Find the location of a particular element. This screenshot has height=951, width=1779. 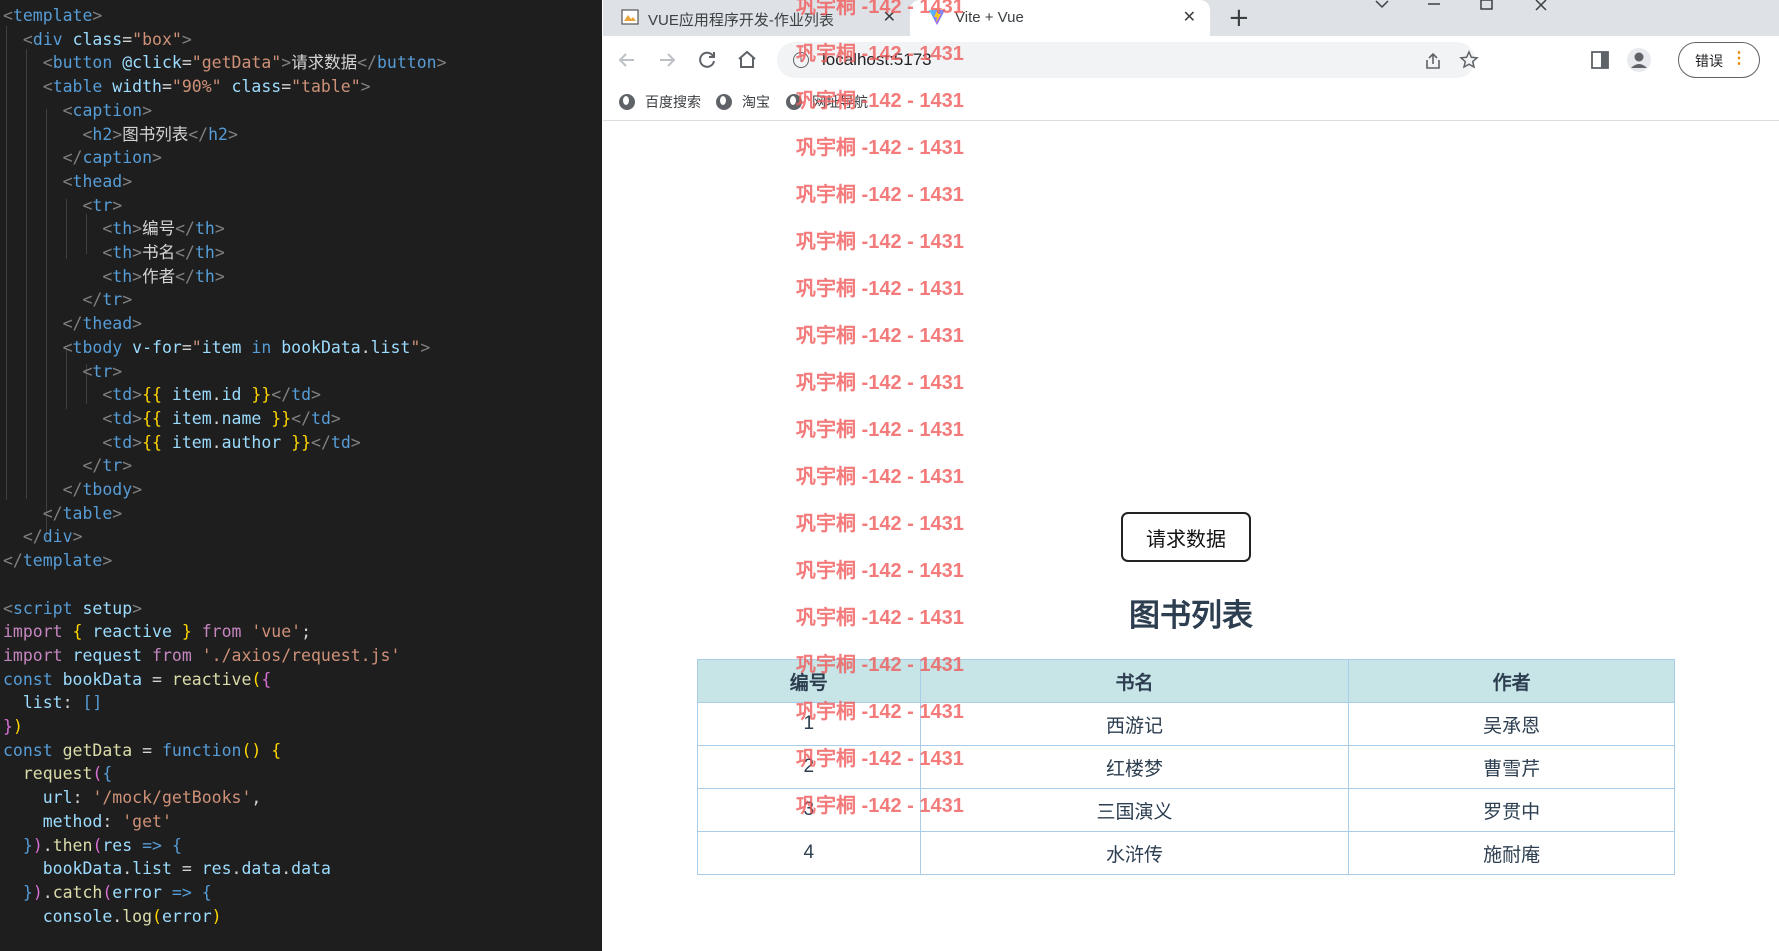

bookmark-baidu: 百度搜索 is located at coordinates (660, 102).